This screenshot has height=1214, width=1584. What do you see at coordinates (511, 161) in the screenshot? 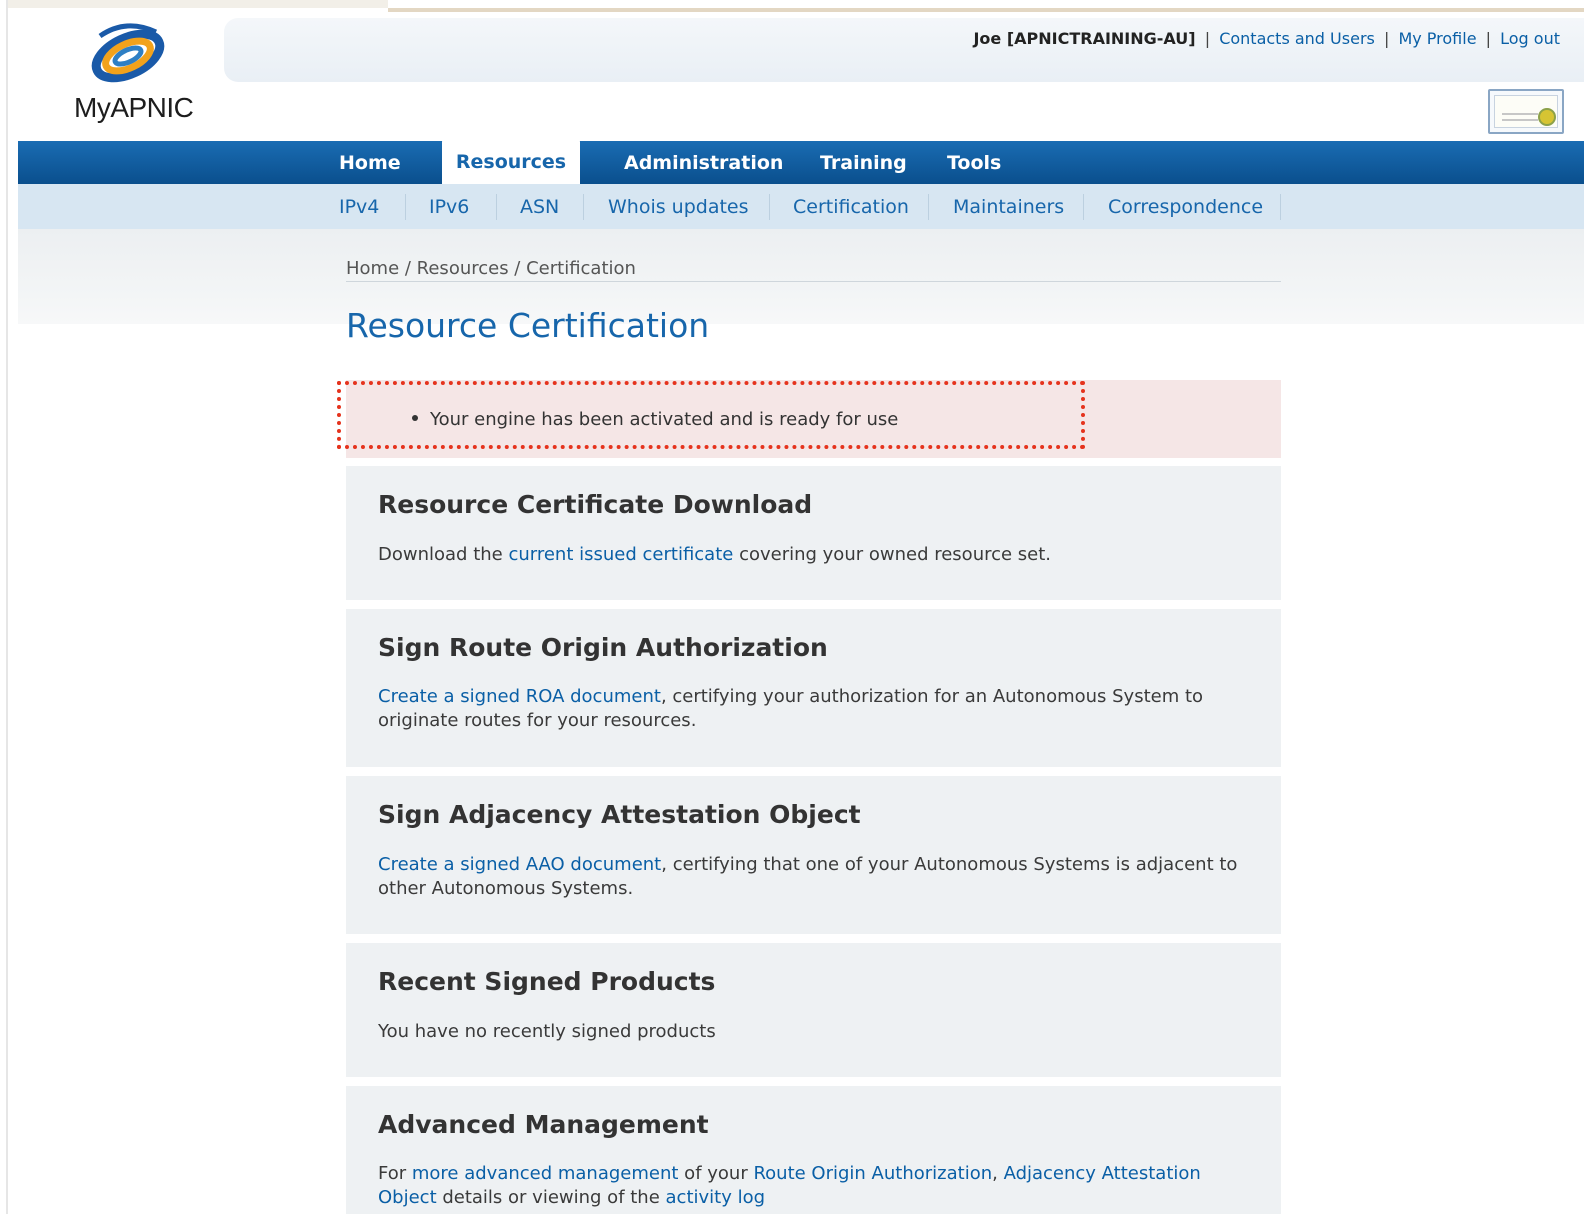
I see `nav-tab-resources: Resources` at bounding box center [511, 161].